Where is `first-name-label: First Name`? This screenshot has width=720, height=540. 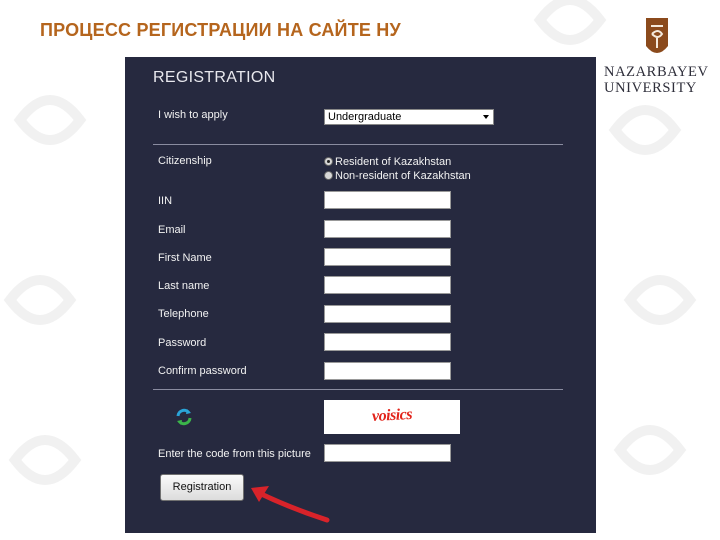
first-name-label: First Name is located at coordinates (185, 258).